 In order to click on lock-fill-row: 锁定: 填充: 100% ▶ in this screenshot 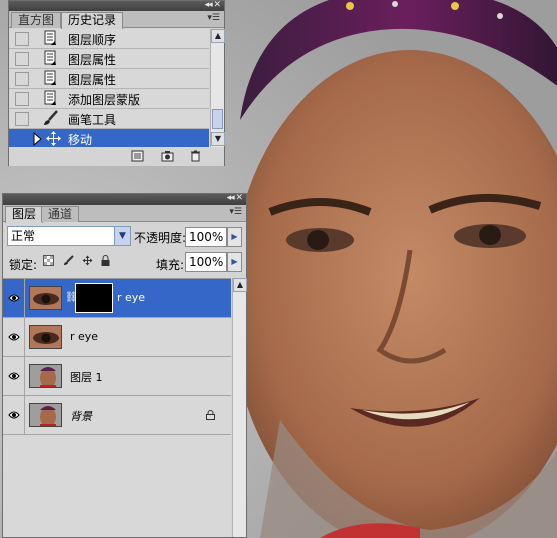, I will do `click(124, 262)`.